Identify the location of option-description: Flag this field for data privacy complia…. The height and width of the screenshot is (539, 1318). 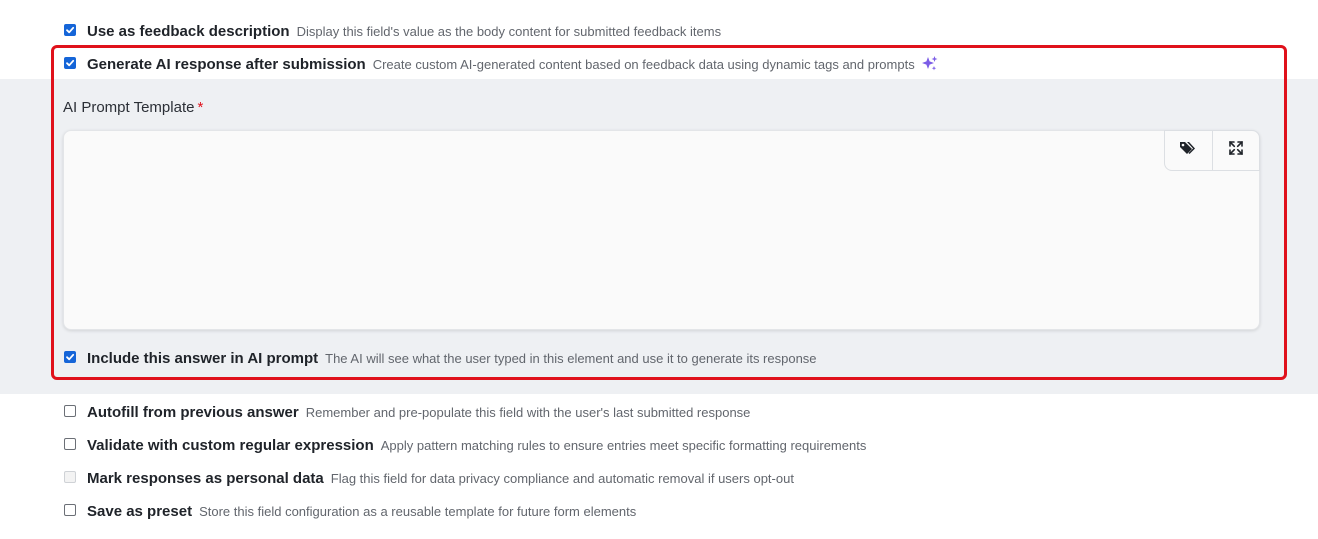
(562, 478).